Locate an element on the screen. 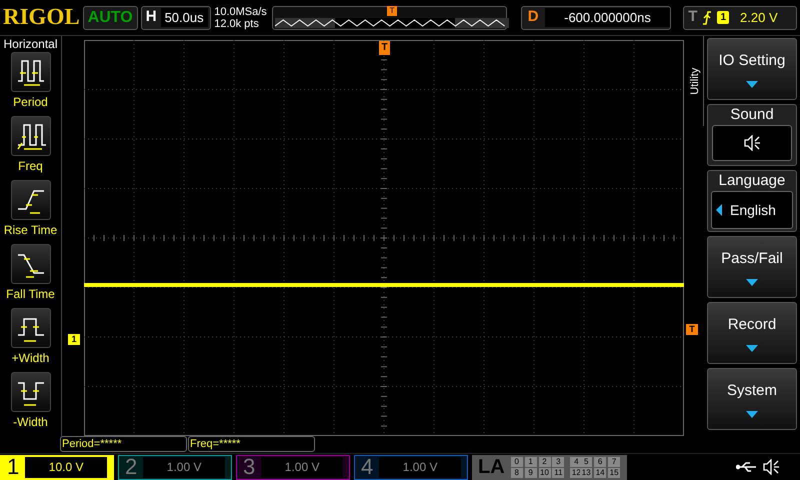 Image resolution: width=800 pixels, height=480 pixels. trigger-level: 2.20 V is located at coordinates (759, 17).